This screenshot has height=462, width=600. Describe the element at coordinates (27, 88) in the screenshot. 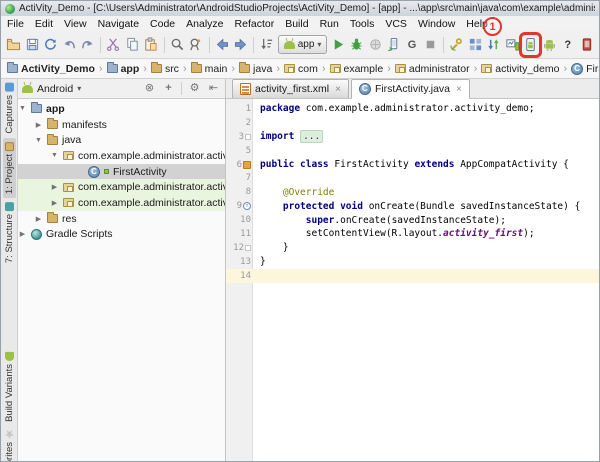

I see `android-robot-icon` at that location.